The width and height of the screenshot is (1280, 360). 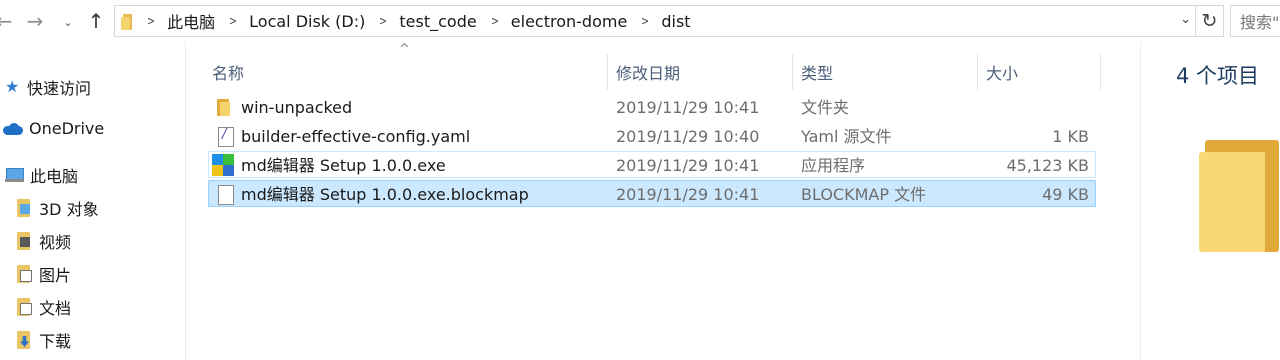 What do you see at coordinates (688, 136) in the screenshot?
I see `file-date: 2019/11/29 10:40` at bounding box center [688, 136].